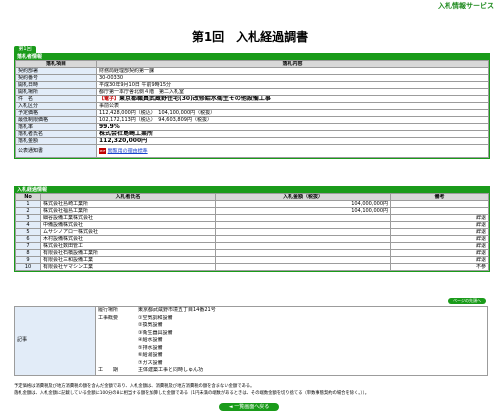 This screenshot has width=500, height=419. What do you see at coordinates (56, 78) in the screenshot?
I see `info-row-label: 契約番号` at bounding box center [56, 78].